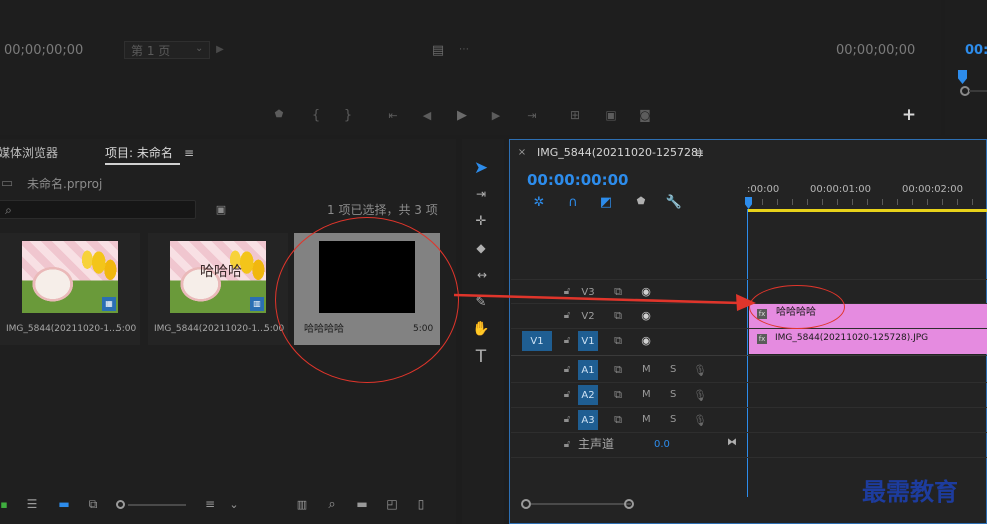 The height and width of the screenshot is (524, 987). Describe the element at coordinates (629, 420) in the screenshot. I see `track-a3: 🔓︎ A3 ⧉ M S 🎙︎` at that location.